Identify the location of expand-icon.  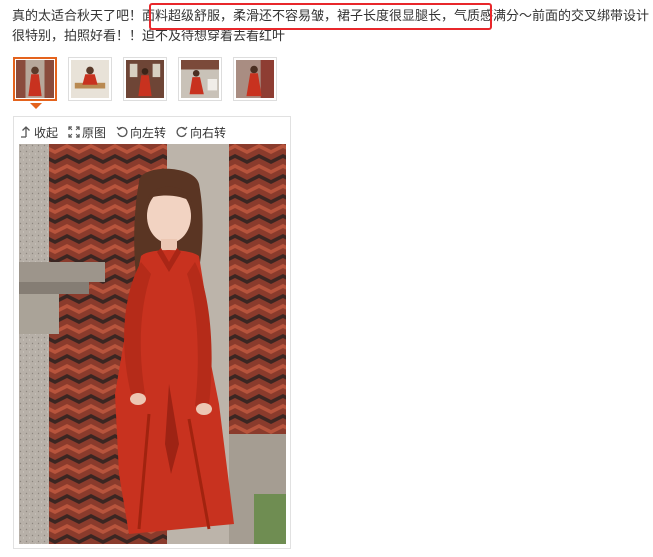
(74, 132).